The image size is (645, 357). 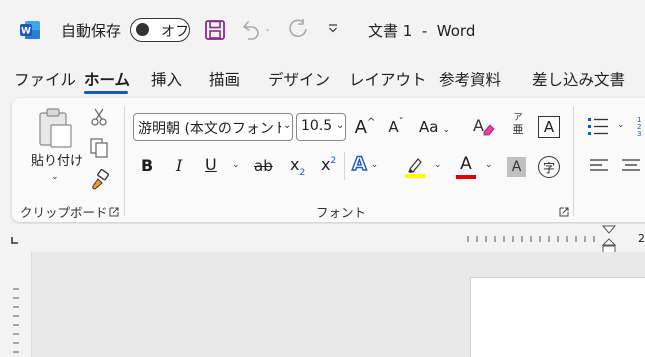 I want to click on font-launcher-icon, so click(x=564, y=211).